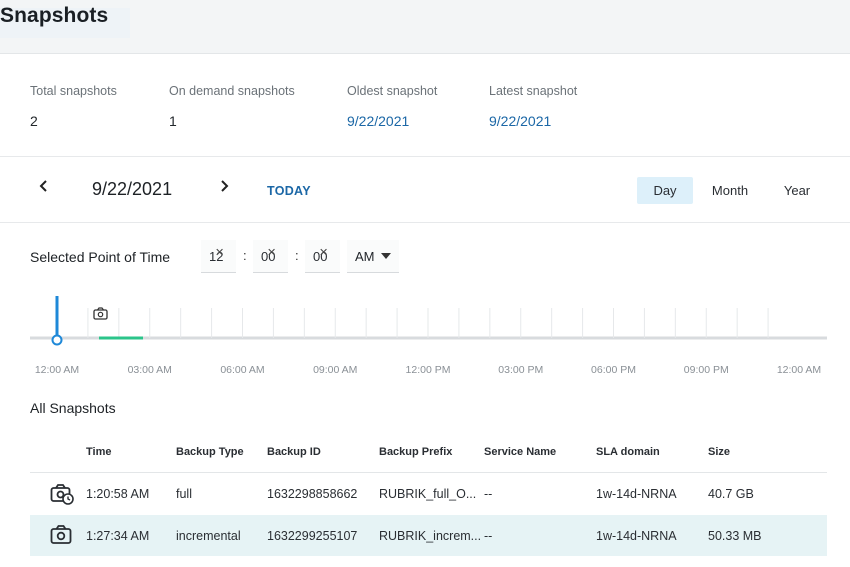 This screenshot has width=850, height=567. I want to click on cell-backup-id: 1632299255107, so click(312, 536).